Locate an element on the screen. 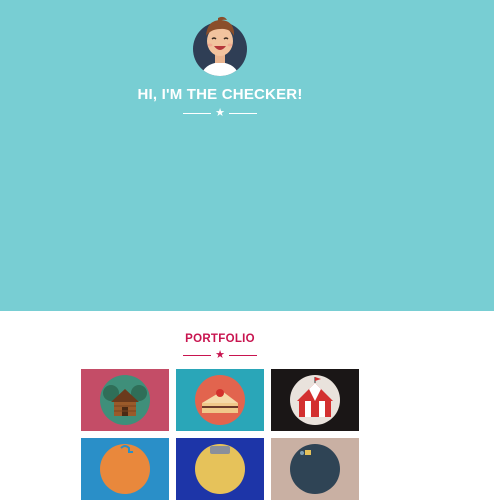 This screenshot has width=494, height=500. portfolio-title: PORTFOLIO is located at coordinates (220, 339).